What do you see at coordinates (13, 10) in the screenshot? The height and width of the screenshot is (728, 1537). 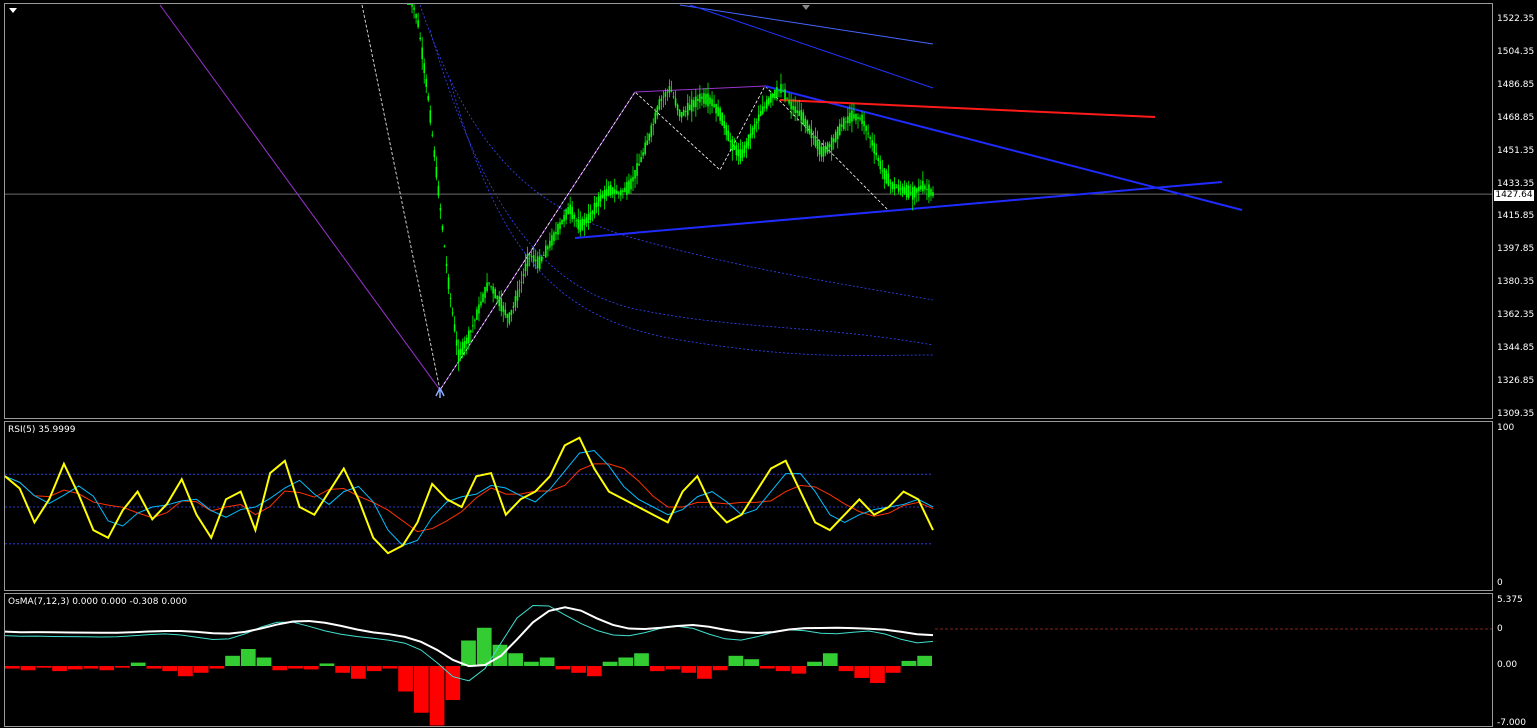 I see `chevron-down-icon` at bounding box center [13, 10].